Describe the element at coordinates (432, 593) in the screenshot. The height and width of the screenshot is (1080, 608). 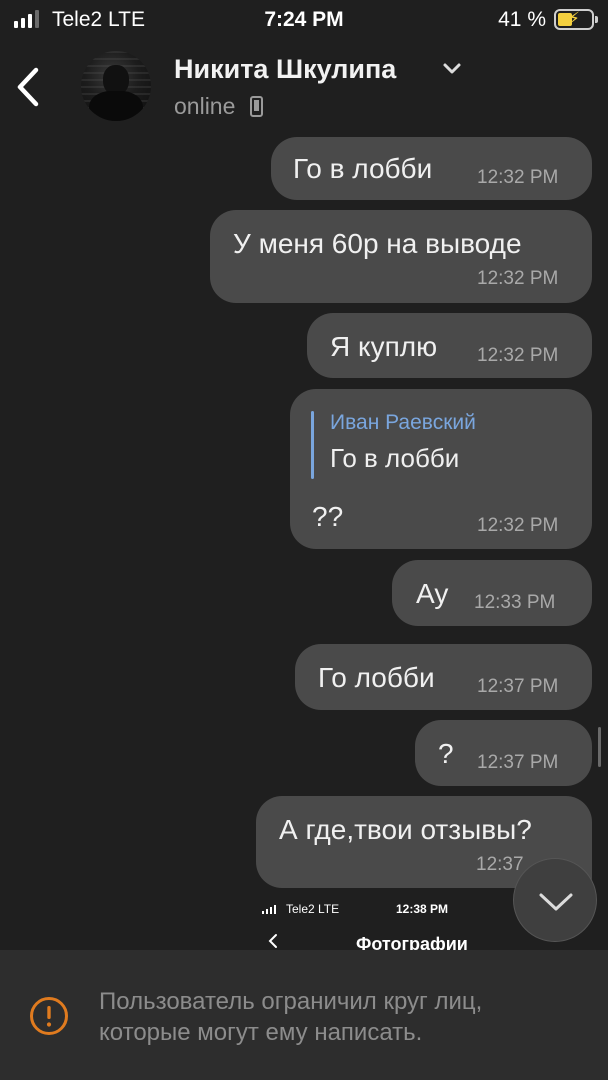
I see `message-text: Ау` at that location.